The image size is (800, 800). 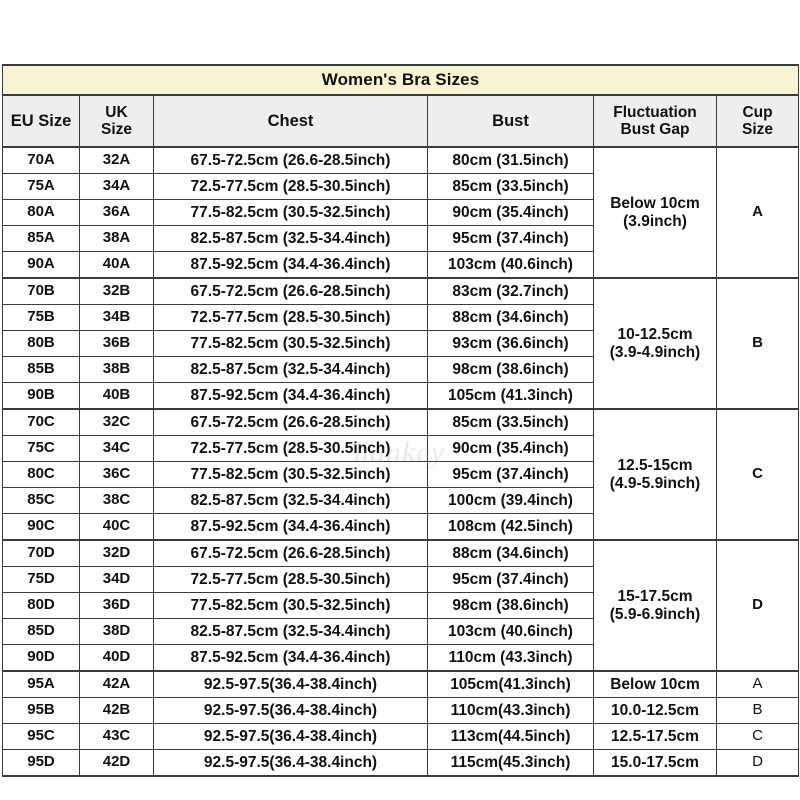 I want to click on fluctuation-line1: Below 10cm, so click(x=655, y=204).